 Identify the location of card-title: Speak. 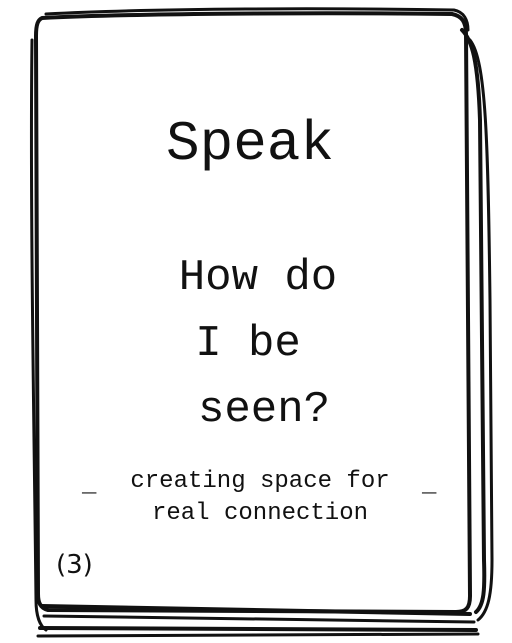
(250, 144).